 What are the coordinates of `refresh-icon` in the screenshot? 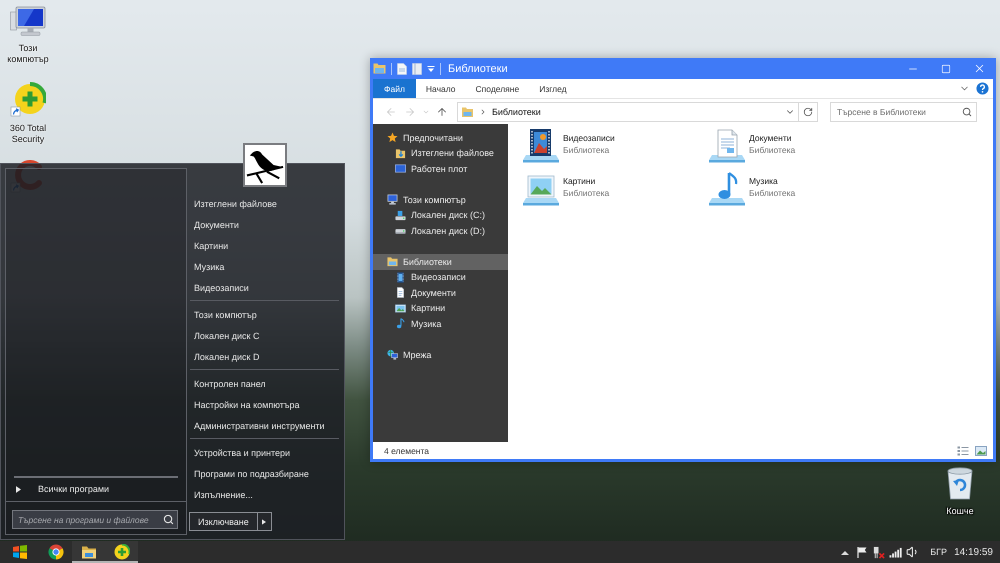 It's located at (808, 111).